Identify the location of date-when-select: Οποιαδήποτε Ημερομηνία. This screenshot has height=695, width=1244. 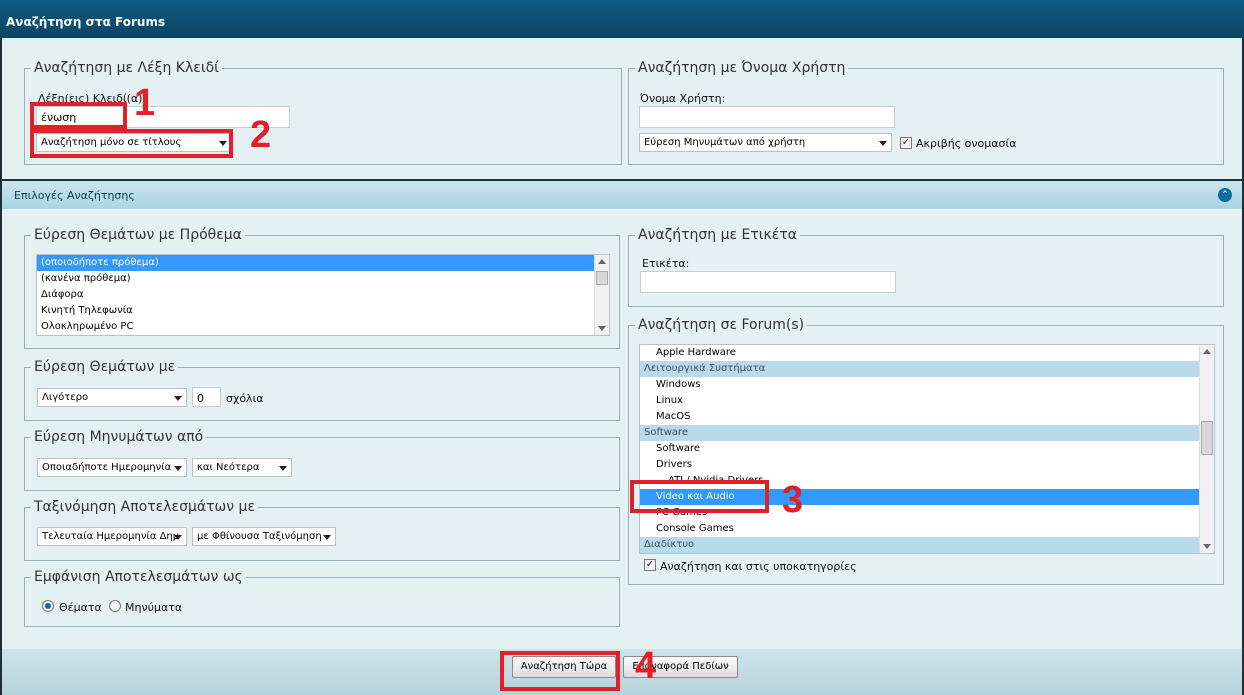
(112, 467).